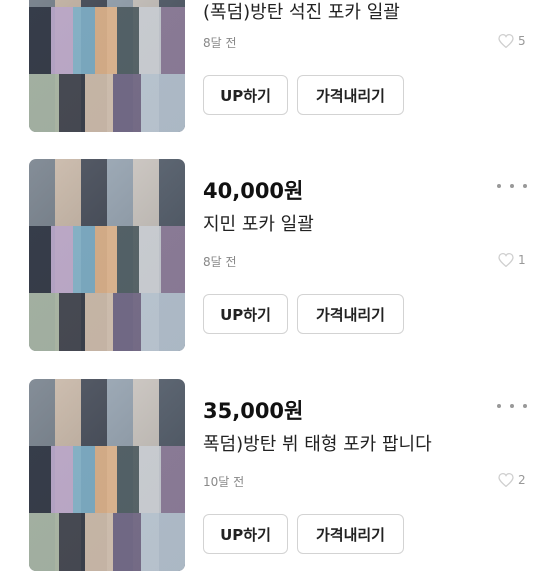 Image resolution: width=555 pixels, height=579 pixels. What do you see at coordinates (301, 12) in the screenshot?
I see `listing-title: (폭덤)방탄 석진 포카 일괄` at bounding box center [301, 12].